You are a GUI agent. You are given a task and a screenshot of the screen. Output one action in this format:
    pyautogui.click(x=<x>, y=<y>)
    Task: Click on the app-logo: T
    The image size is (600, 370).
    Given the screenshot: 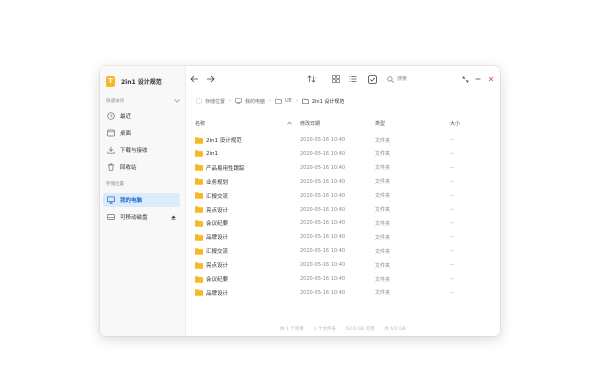 What is the action you would take?
    pyautogui.click(x=110, y=81)
    